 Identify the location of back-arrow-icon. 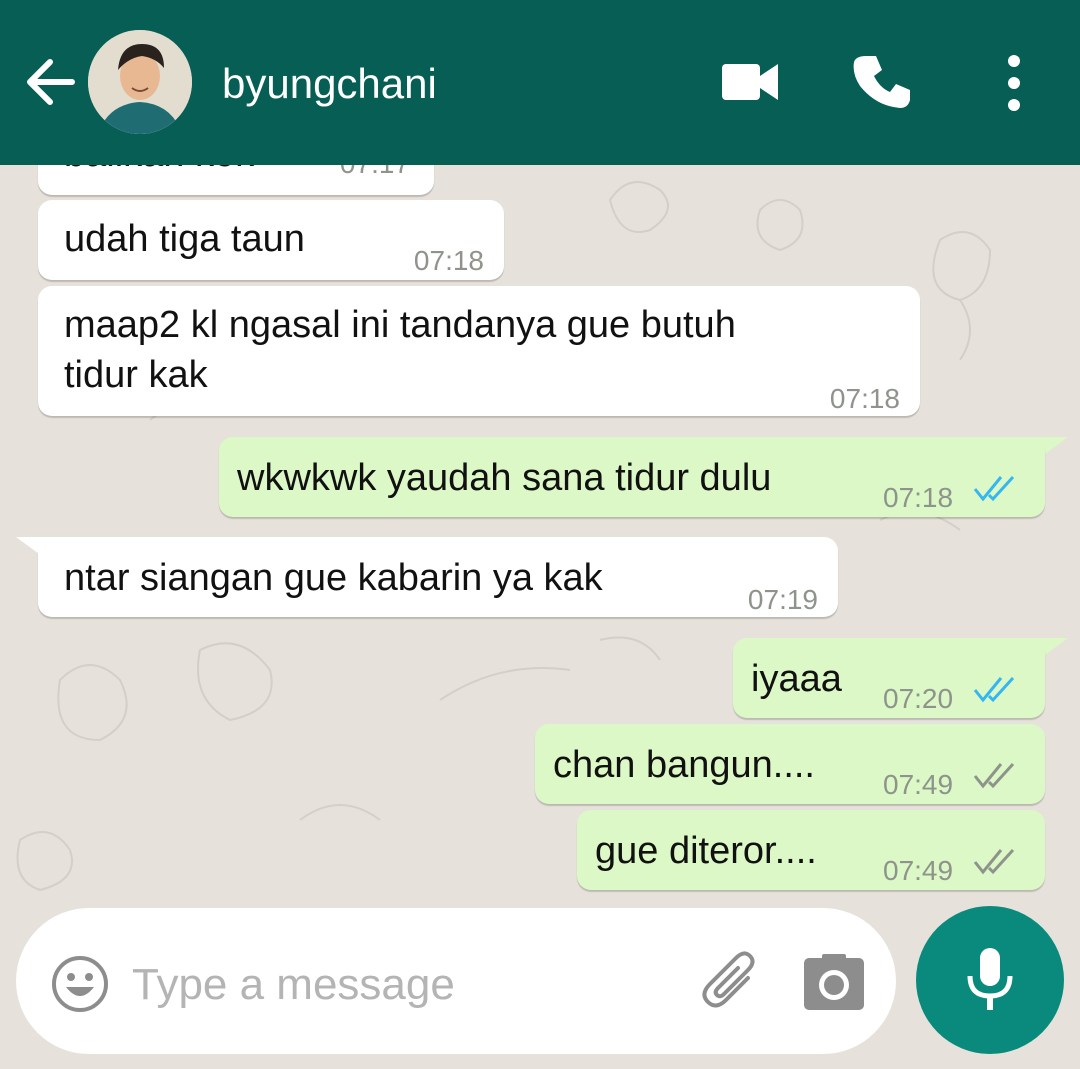
(50, 82).